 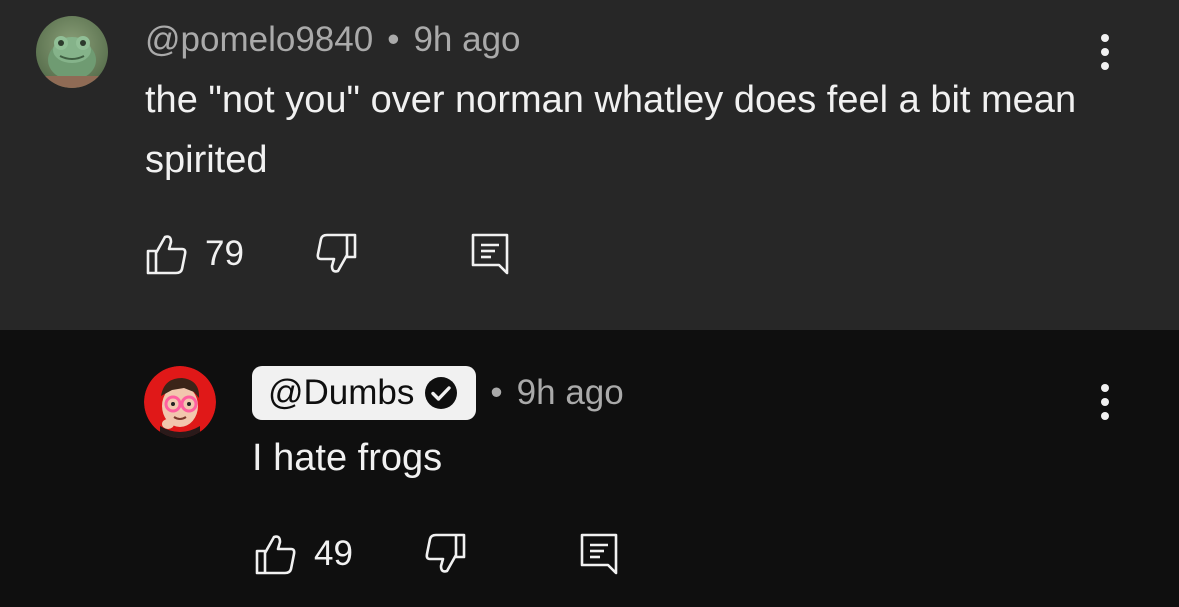 What do you see at coordinates (194, 254) in the screenshot?
I see `like-button: 79` at bounding box center [194, 254].